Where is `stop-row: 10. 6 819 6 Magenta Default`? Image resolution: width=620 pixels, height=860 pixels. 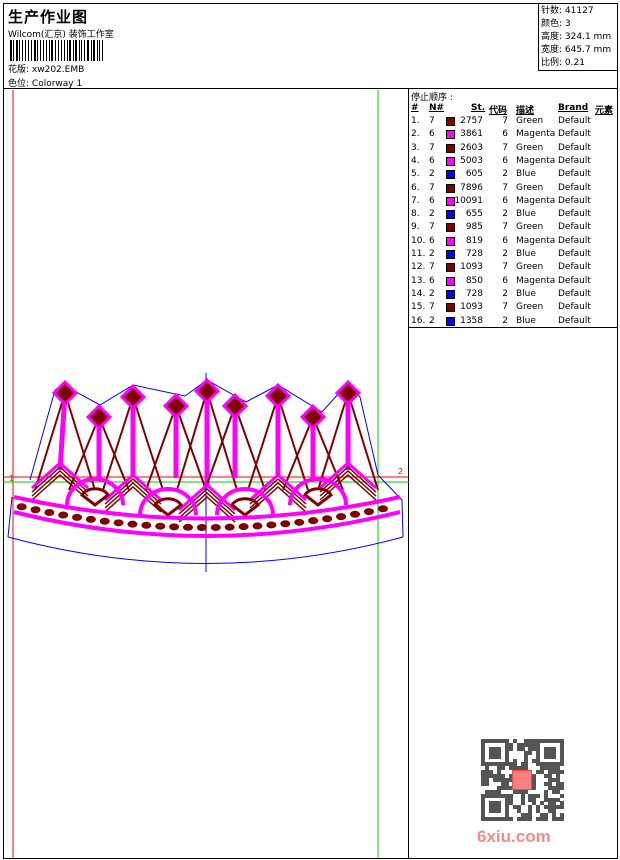 stop-row: 10. 6 819 6 Magenta Default is located at coordinates (513, 241).